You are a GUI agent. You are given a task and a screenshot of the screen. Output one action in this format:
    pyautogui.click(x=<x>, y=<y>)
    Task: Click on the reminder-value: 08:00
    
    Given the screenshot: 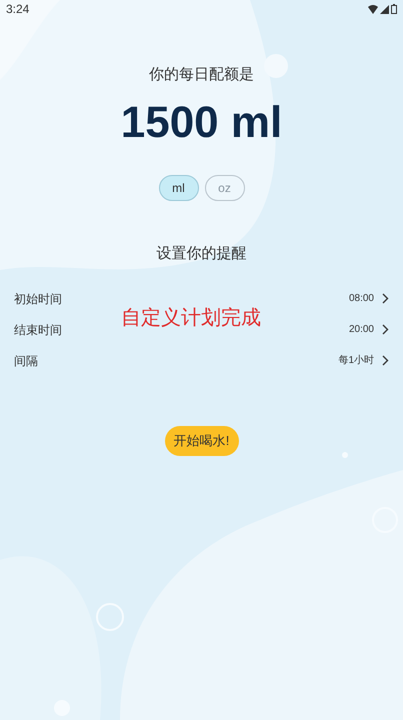 What is the action you would take?
    pyautogui.click(x=361, y=299)
    